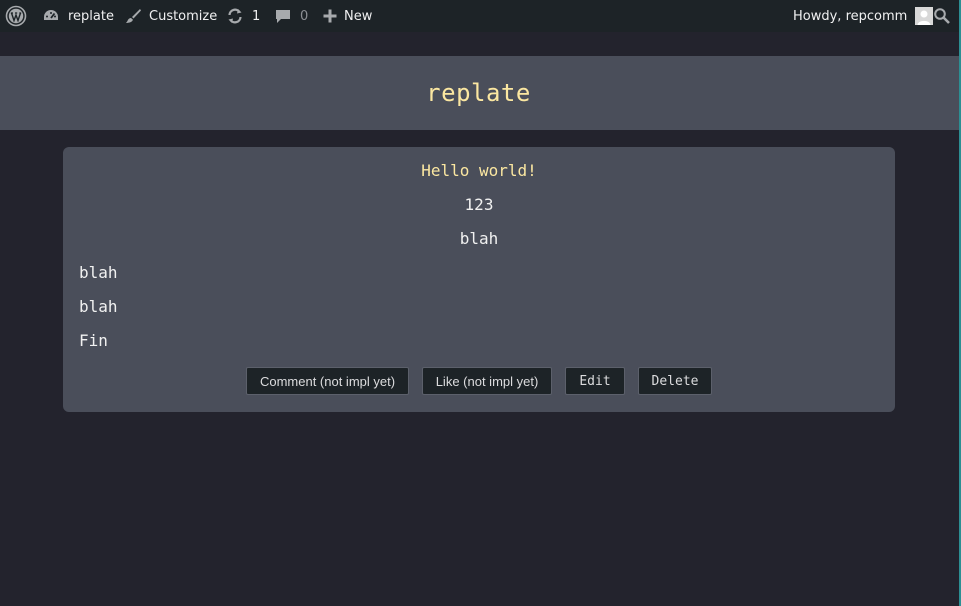 The height and width of the screenshot is (606, 961). Describe the element at coordinates (133, 16) in the screenshot. I see `brush-icon` at that location.